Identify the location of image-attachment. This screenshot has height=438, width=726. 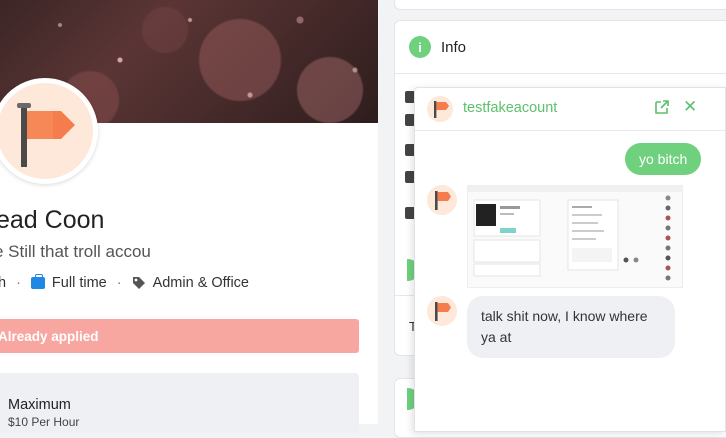
(575, 236).